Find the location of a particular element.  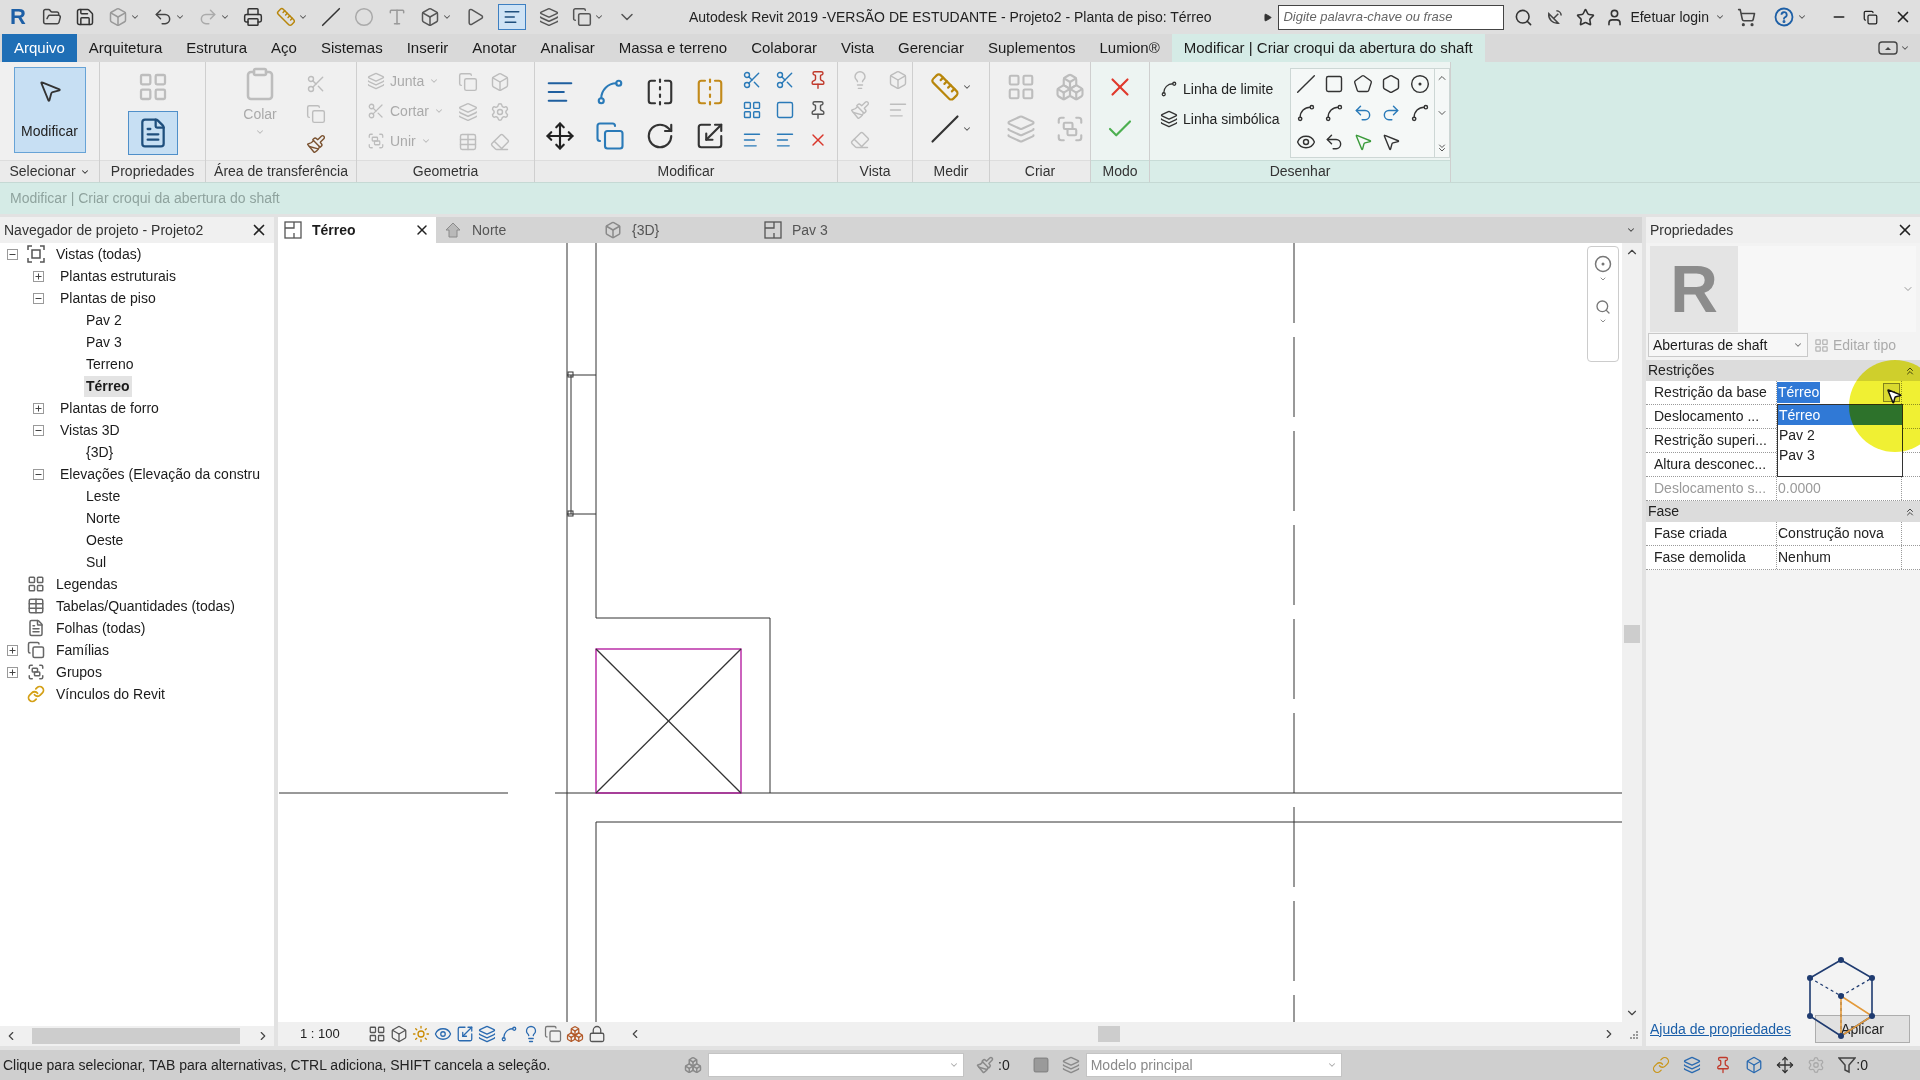

tree-item: Folhas (todas) is located at coordinates (101, 628).